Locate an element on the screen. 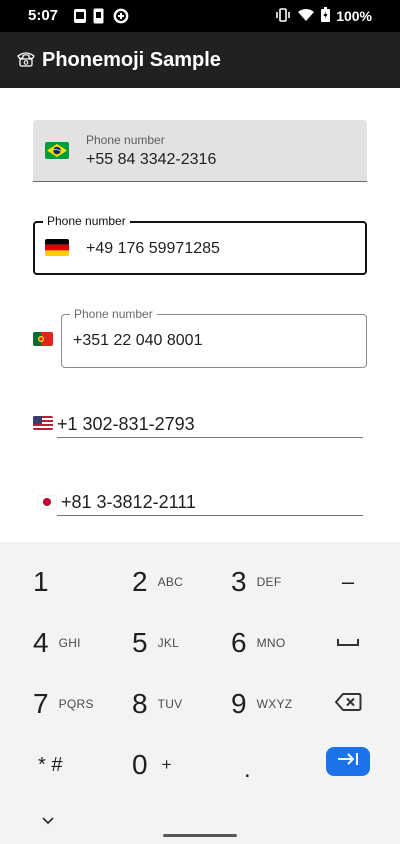 The height and width of the screenshot is (844, 400). backspace-icon is located at coordinates (348, 704).